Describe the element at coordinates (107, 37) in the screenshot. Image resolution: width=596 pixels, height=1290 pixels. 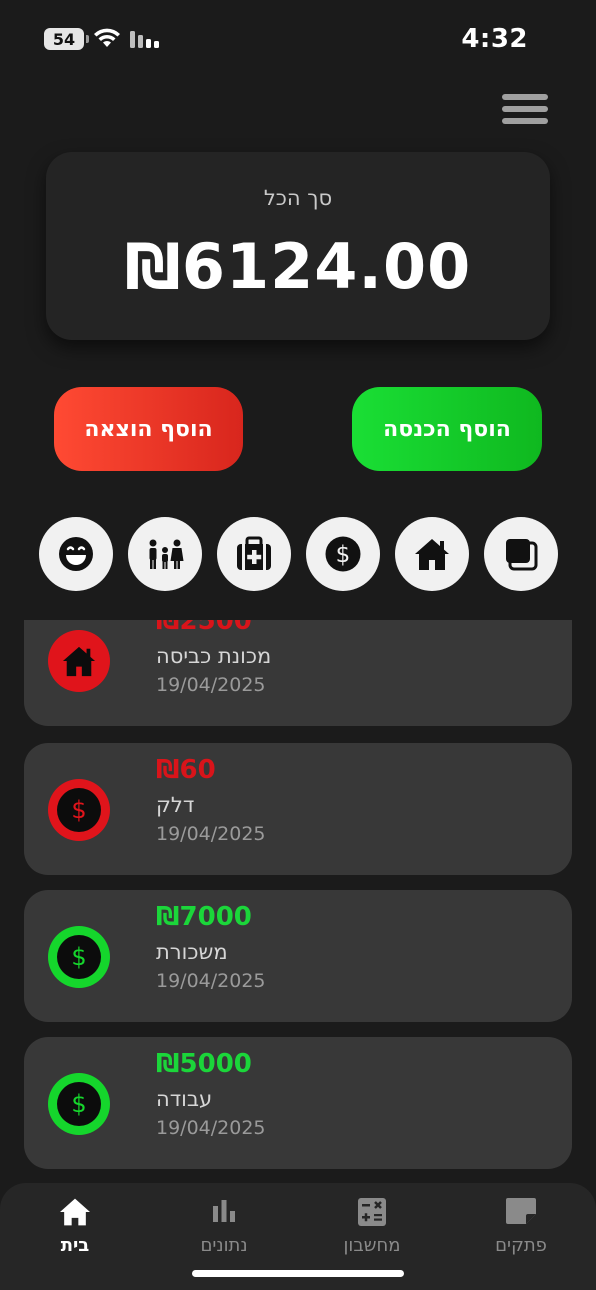
I see `wifi-icon` at that location.